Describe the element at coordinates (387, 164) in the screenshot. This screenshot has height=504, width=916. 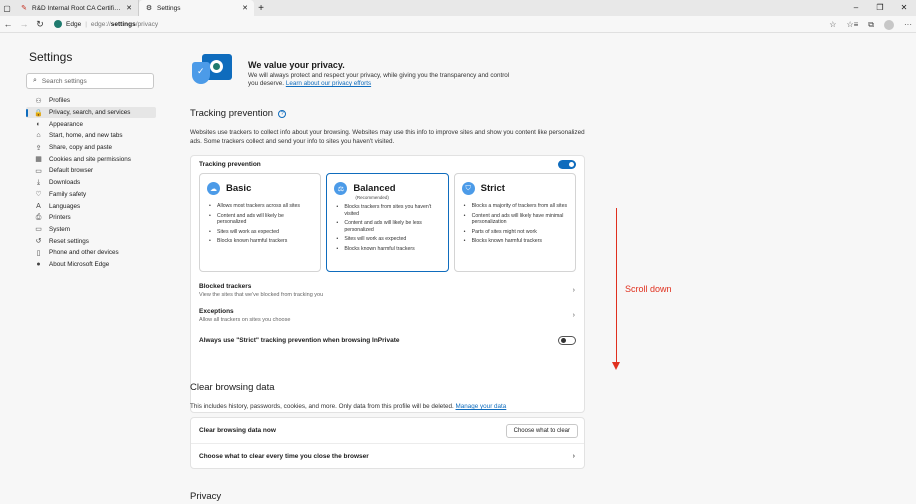
I see `tracking-toggle-row: Tracking prevention` at that location.